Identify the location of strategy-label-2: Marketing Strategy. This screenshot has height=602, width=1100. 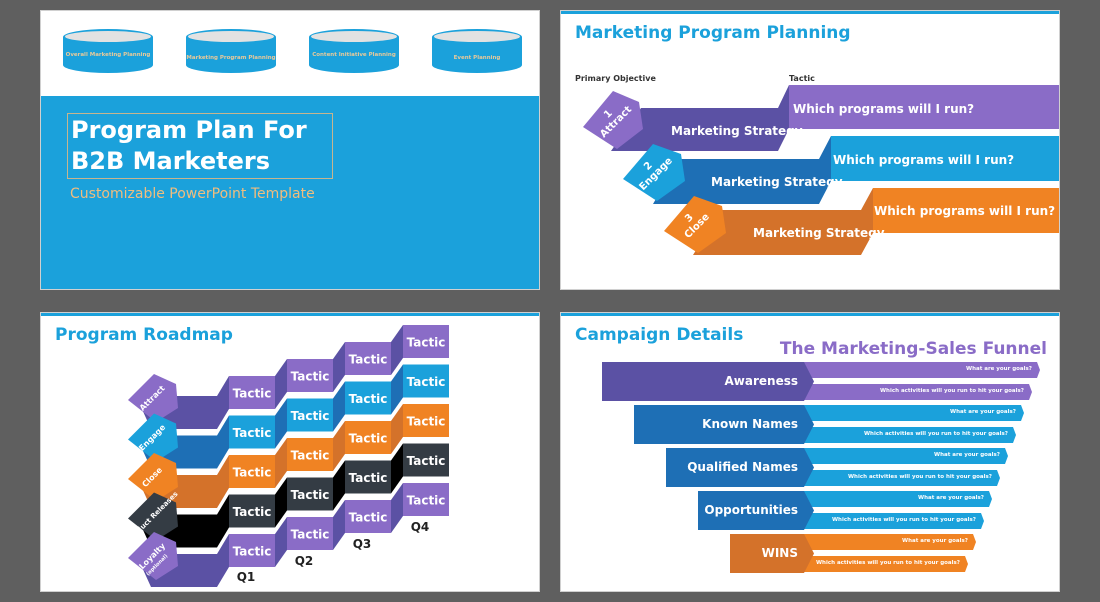
(777, 182).